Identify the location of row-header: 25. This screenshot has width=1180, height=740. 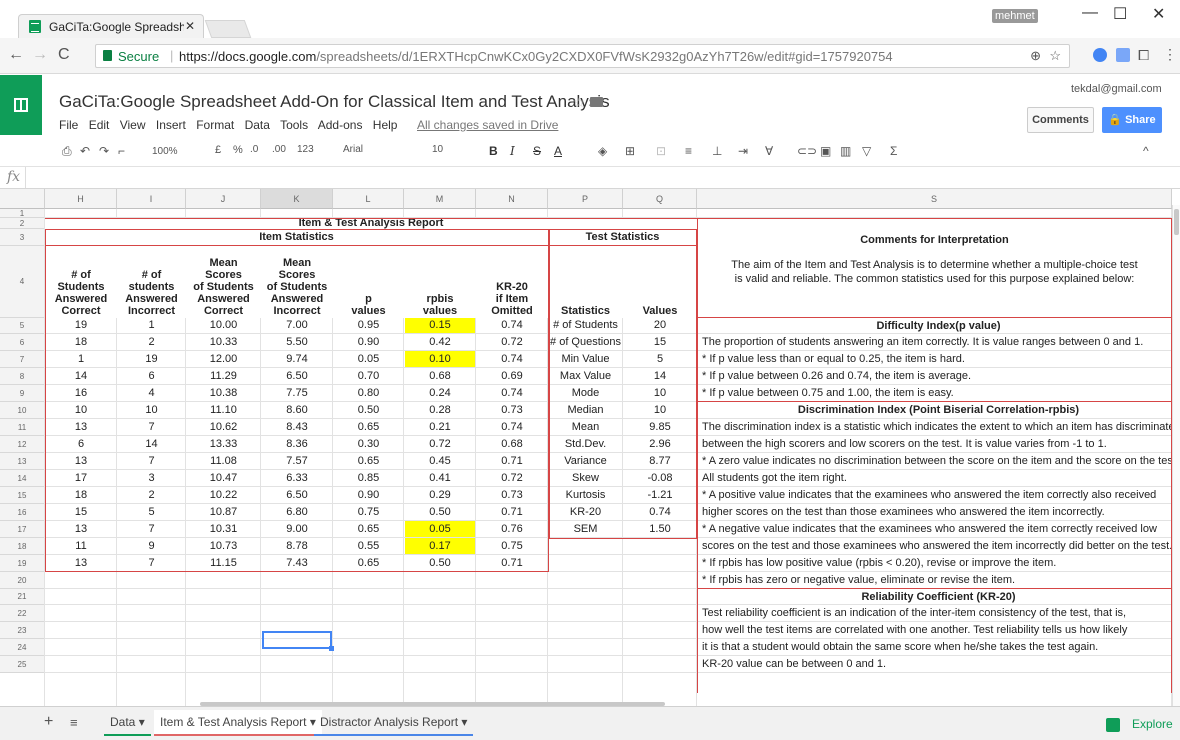
(22, 664).